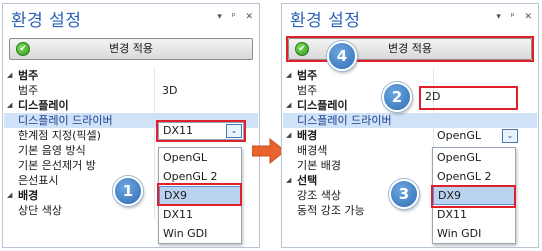 This screenshot has width=542, height=251. I want to click on property-value: 3D, so click(169, 90).